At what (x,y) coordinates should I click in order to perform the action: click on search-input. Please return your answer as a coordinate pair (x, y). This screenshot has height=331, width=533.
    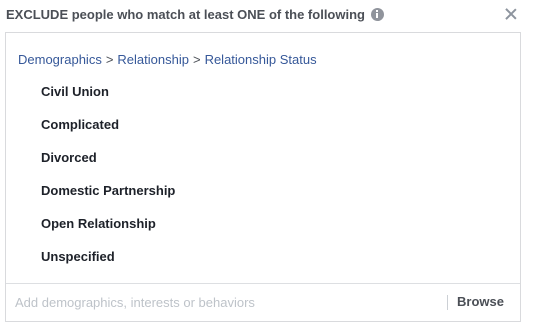
    Looking at the image, I should click on (225, 302).